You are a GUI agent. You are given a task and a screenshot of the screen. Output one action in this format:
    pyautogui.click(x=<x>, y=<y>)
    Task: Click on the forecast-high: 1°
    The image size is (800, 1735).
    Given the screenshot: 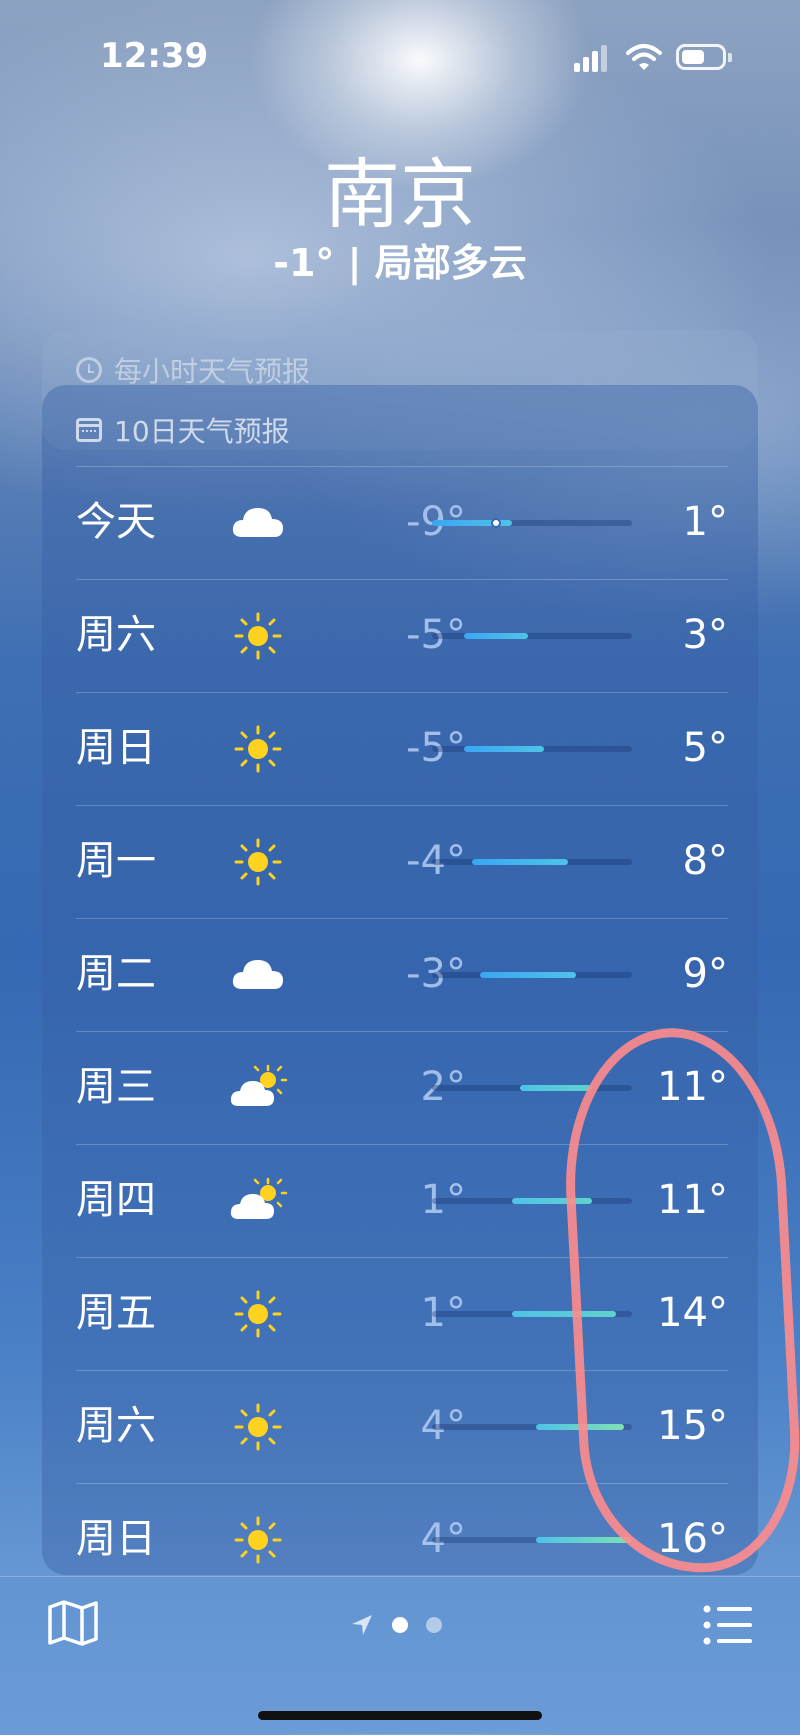 What is the action you would take?
    pyautogui.click(x=705, y=522)
    